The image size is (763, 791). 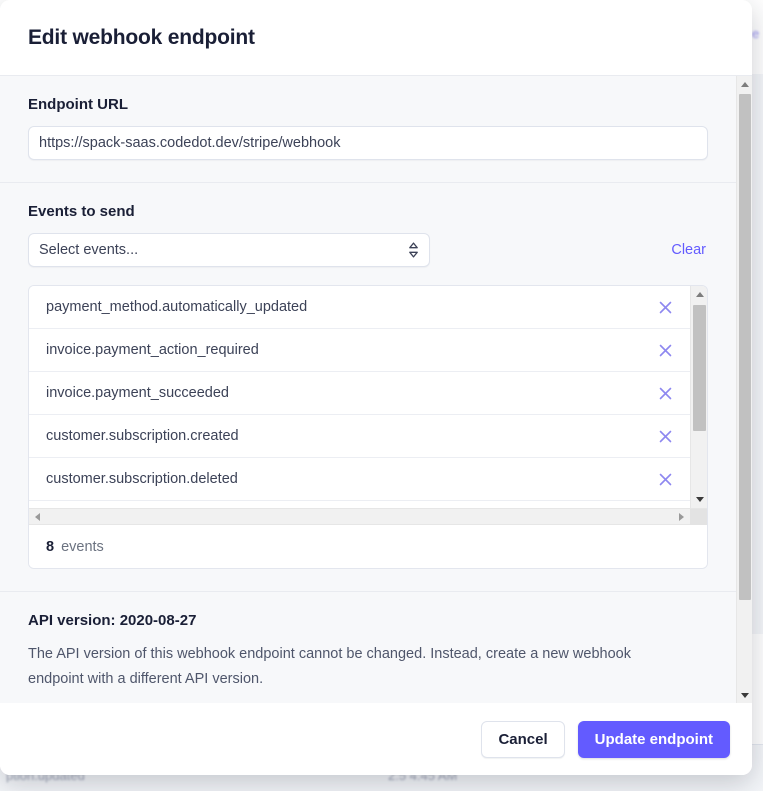 What do you see at coordinates (137, 393) in the screenshot?
I see `event-name: invoice.payment_succeeded` at bounding box center [137, 393].